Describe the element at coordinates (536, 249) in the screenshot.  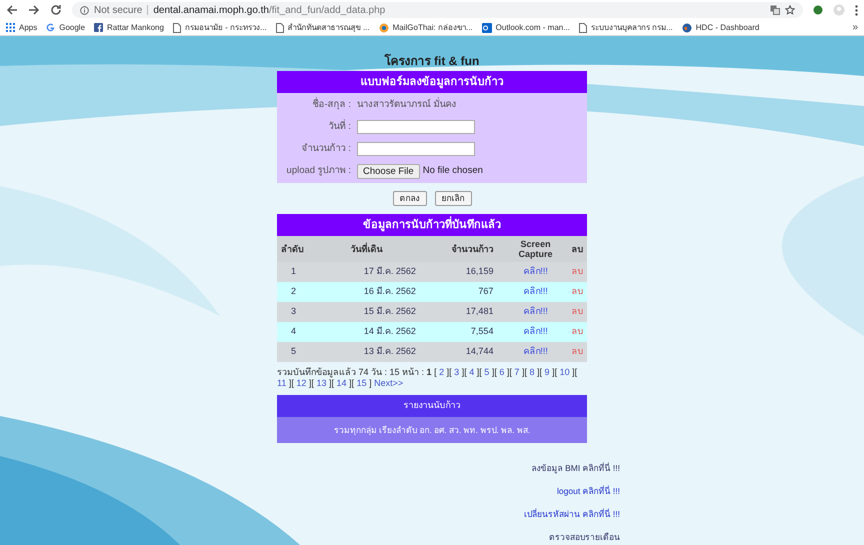
I see `column-header: Screen Capture` at that location.